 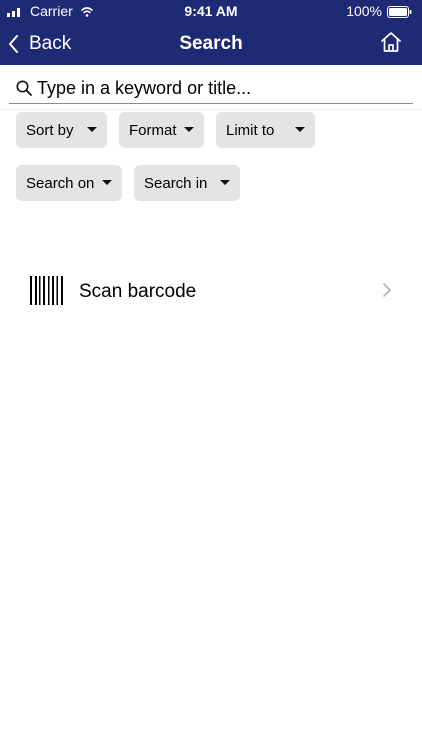 I want to click on navigation-bar: Back Search, so click(x=211, y=44).